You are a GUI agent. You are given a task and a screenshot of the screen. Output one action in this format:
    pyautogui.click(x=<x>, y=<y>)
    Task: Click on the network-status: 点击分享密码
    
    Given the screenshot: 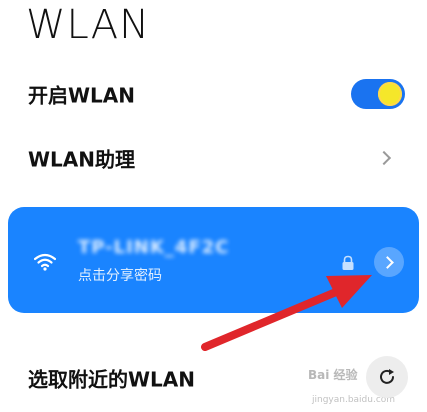 What is the action you would take?
    pyautogui.click(x=120, y=275)
    